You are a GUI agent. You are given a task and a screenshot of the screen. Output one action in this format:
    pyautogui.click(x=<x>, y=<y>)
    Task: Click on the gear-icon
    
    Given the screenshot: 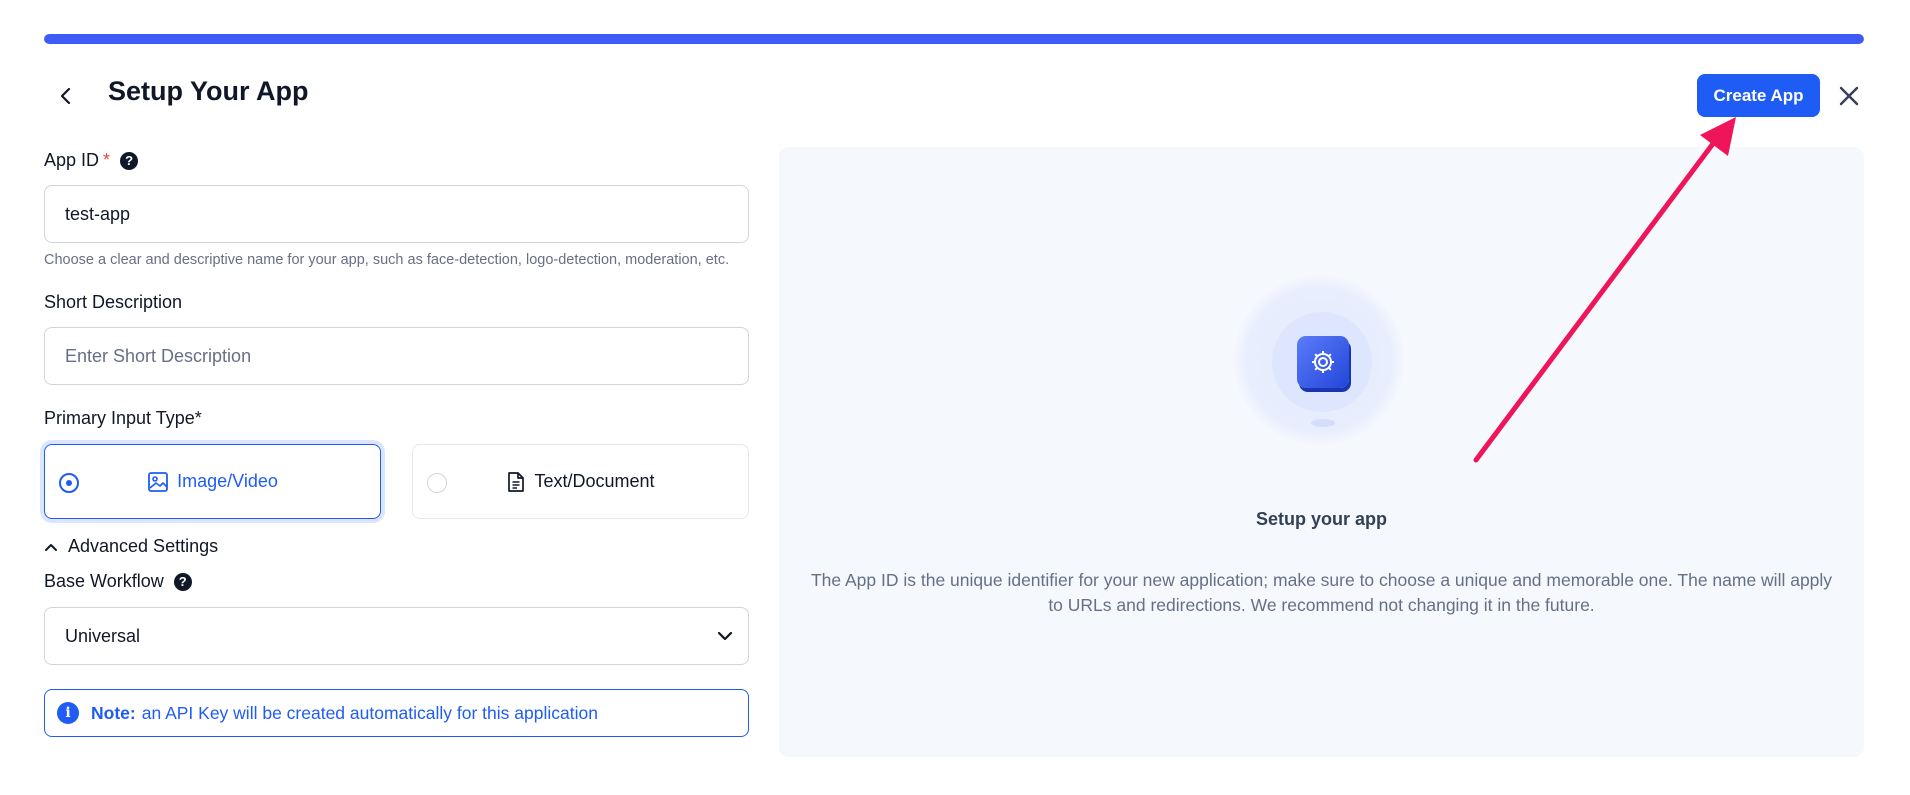 What is the action you would take?
    pyautogui.click(x=1323, y=362)
    